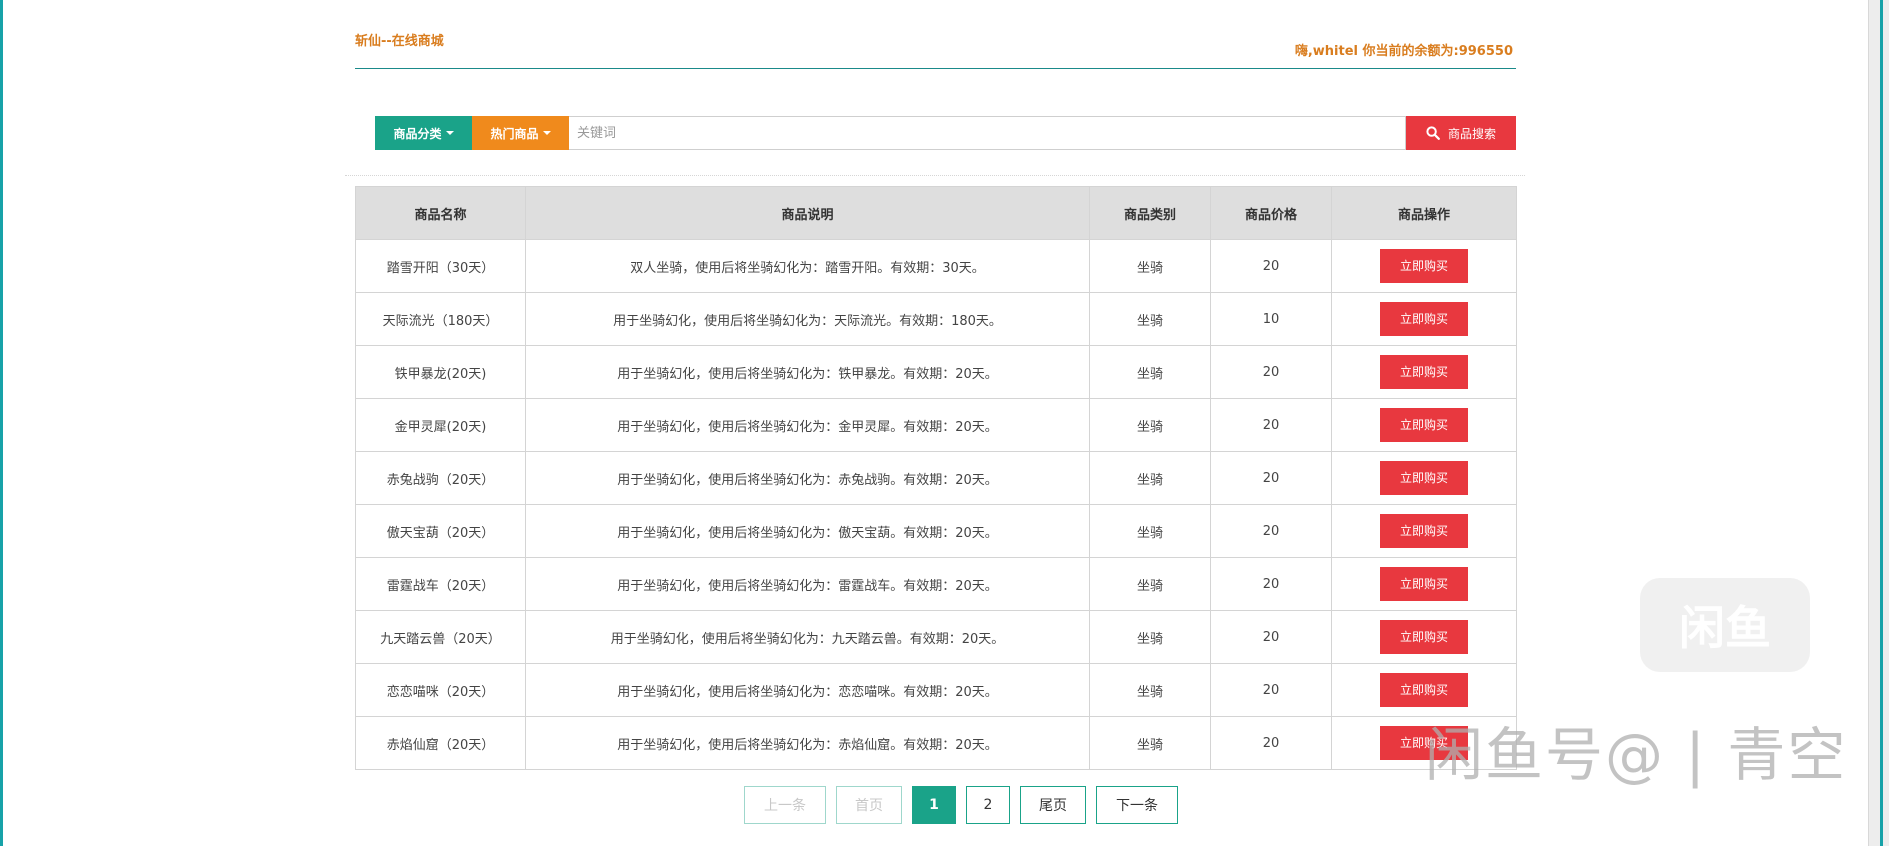  What do you see at coordinates (440, 531) in the screenshot?
I see `goods-name: 傲天宝葫（20天）` at bounding box center [440, 531].